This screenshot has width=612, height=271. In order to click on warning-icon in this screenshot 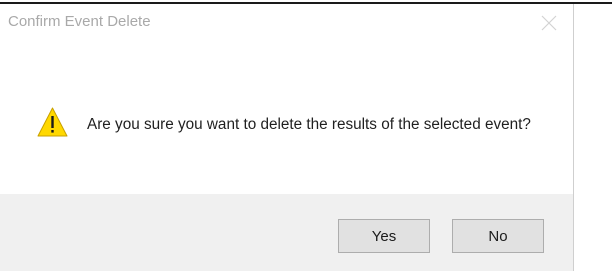, I will do `click(52, 122)`.